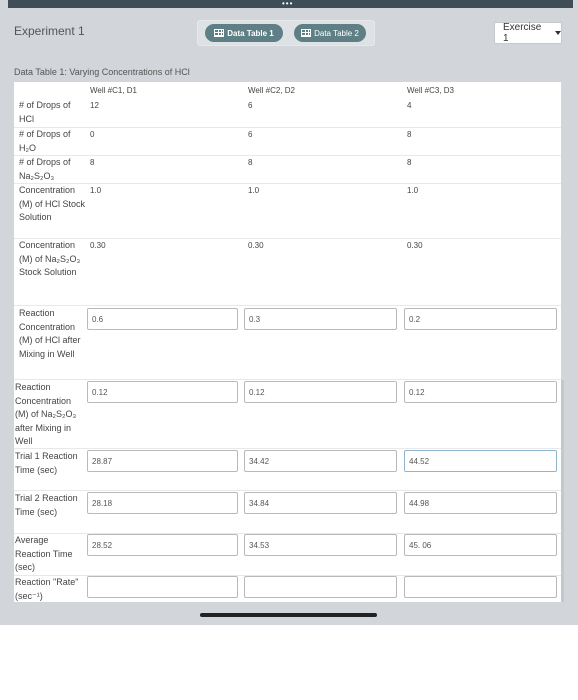 The height and width of the screenshot is (700, 578). Describe the element at coordinates (250, 33) in the screenshot. I see `tab-label: Data Table 1` at that location.